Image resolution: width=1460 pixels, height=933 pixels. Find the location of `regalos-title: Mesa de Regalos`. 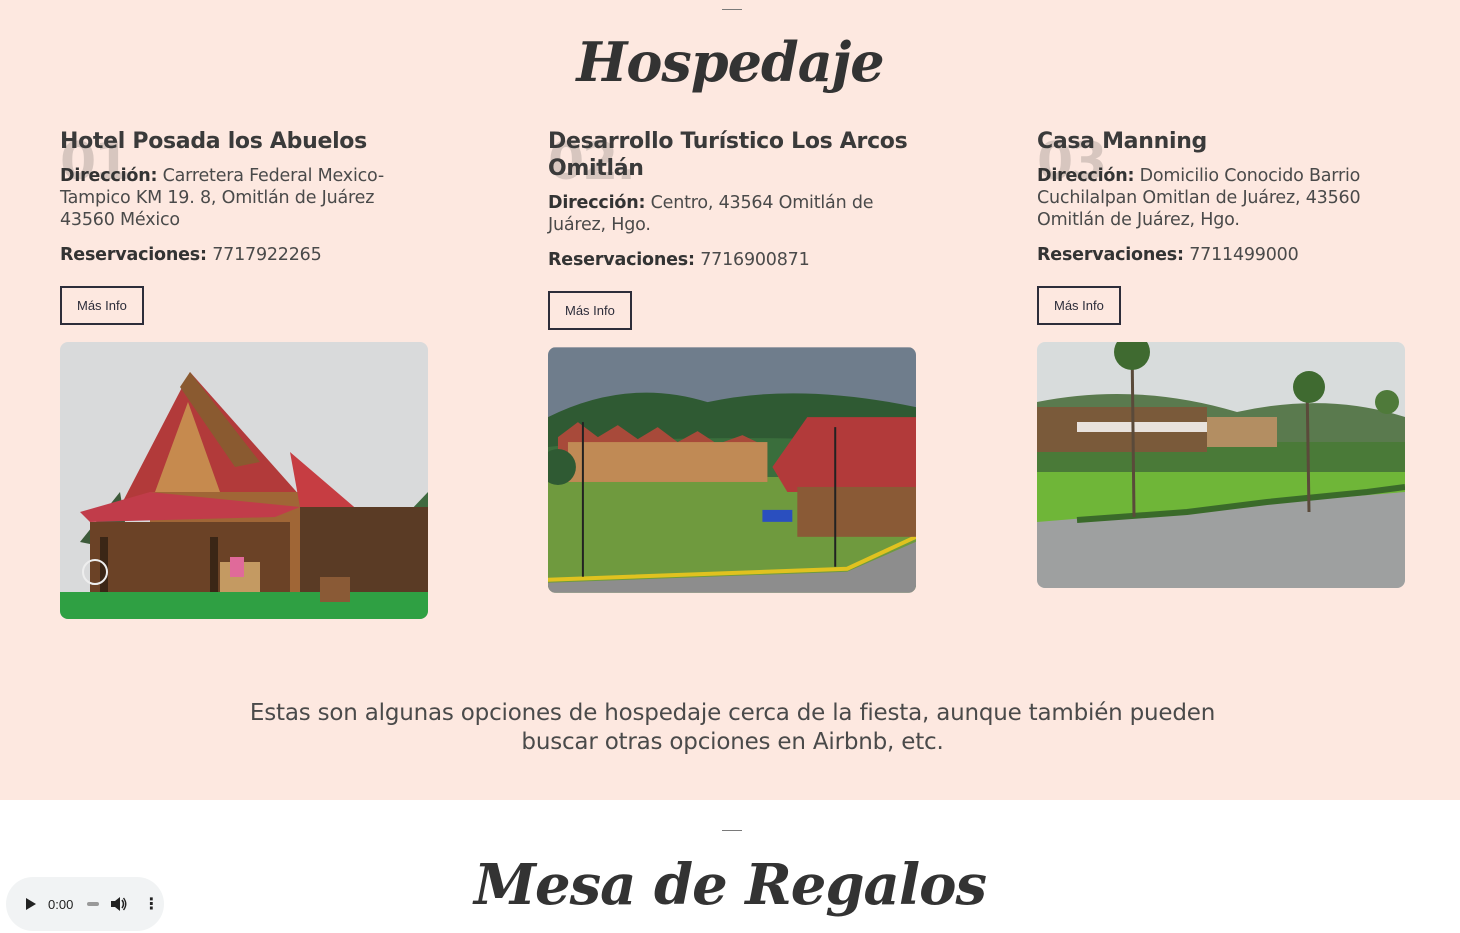

regalos-title: Mesa de Regalos is located at coordinates (730, 885).